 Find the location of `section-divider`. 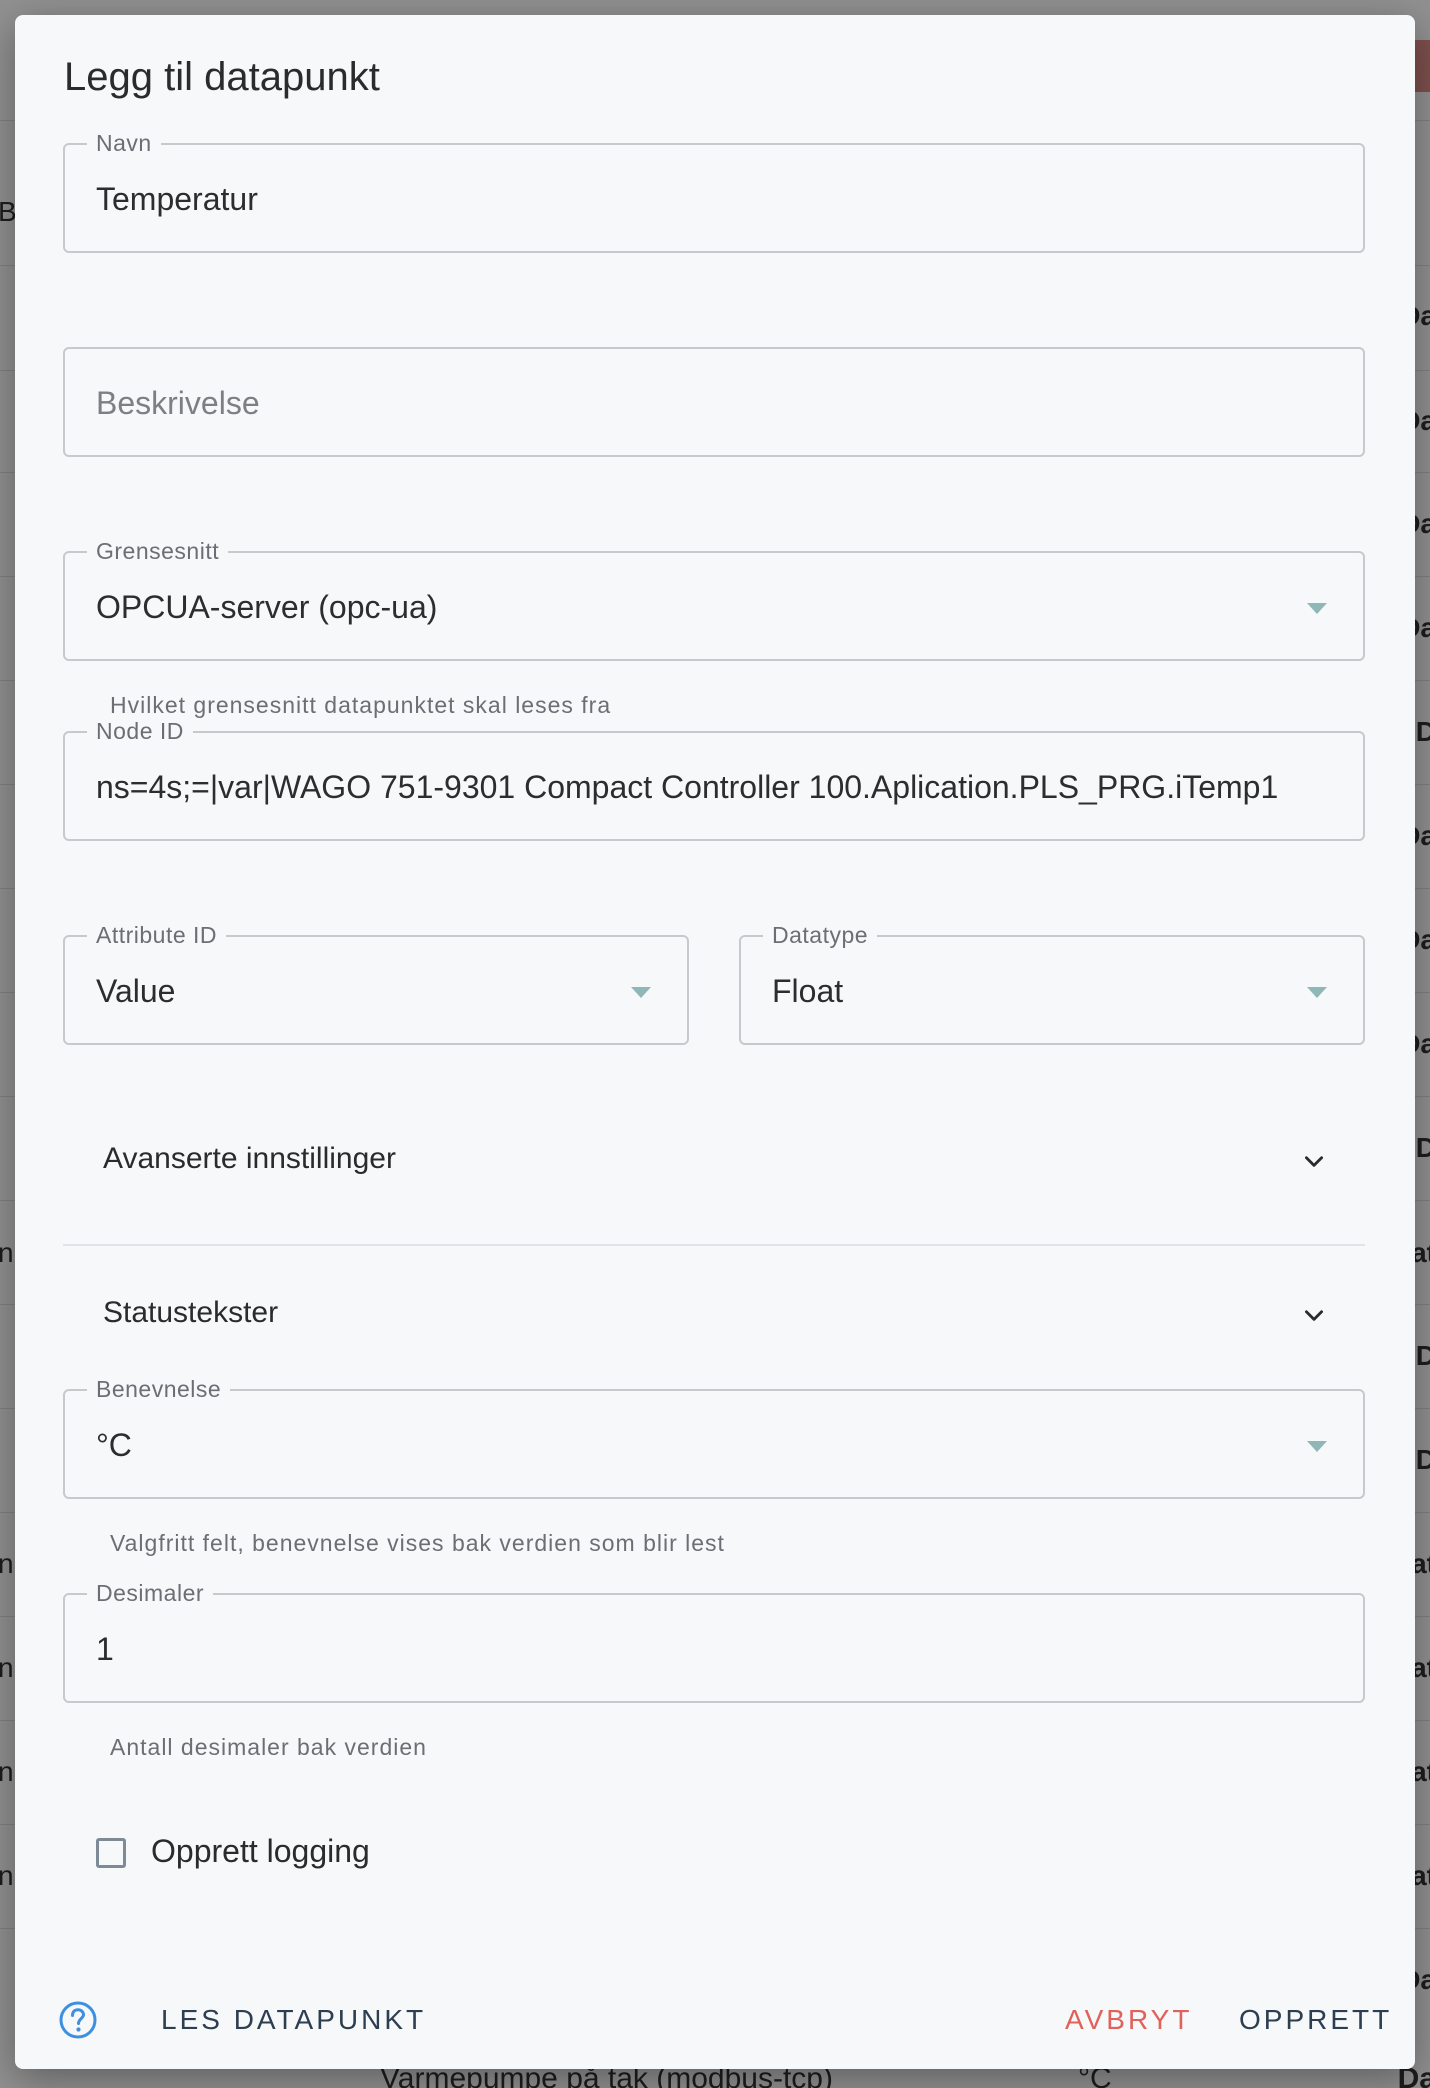

section-divider is located at coordinates (714, 1245).